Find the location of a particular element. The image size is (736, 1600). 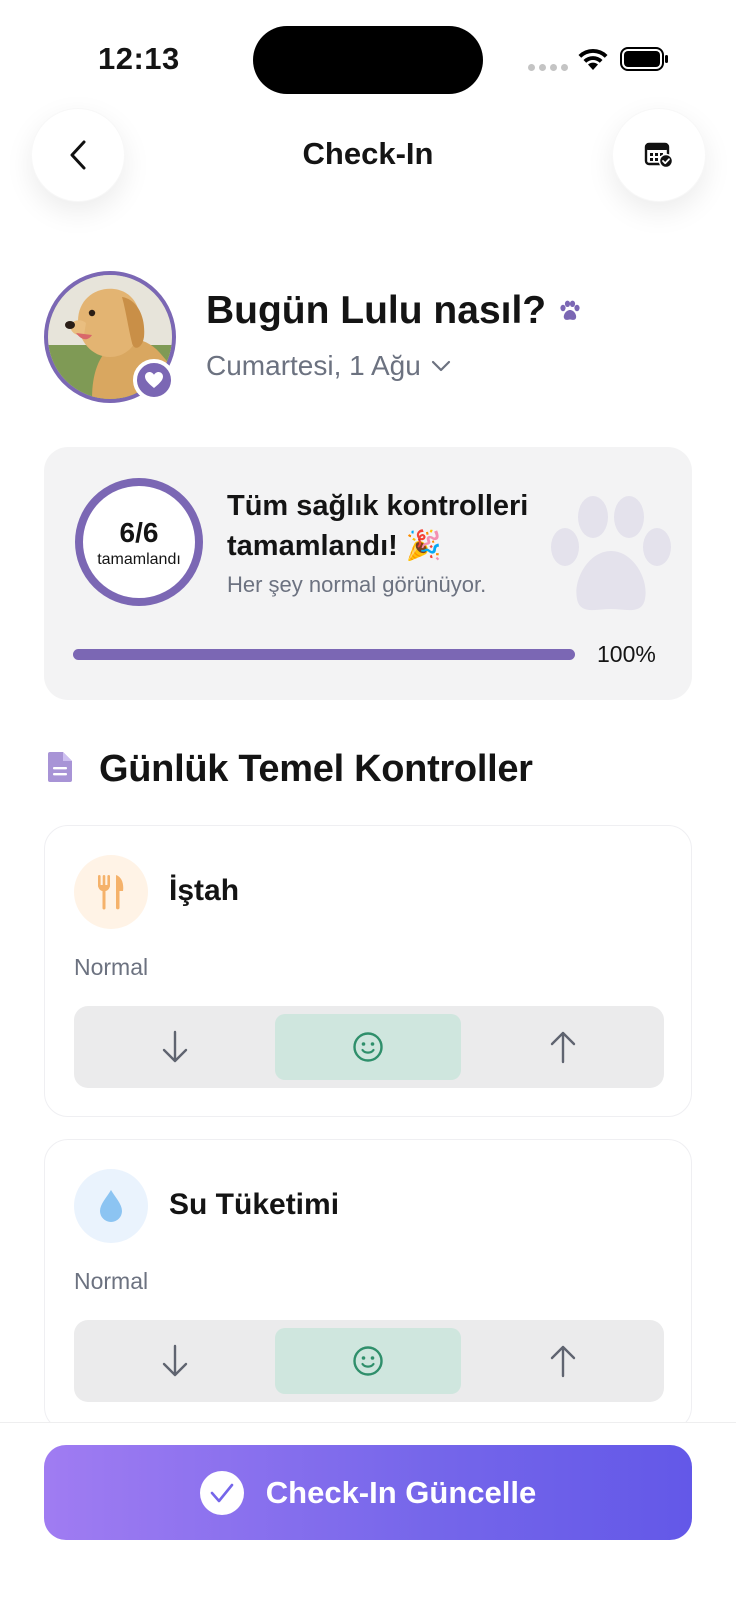

completed-count: 6/6 is located at coordinates (139, 532).